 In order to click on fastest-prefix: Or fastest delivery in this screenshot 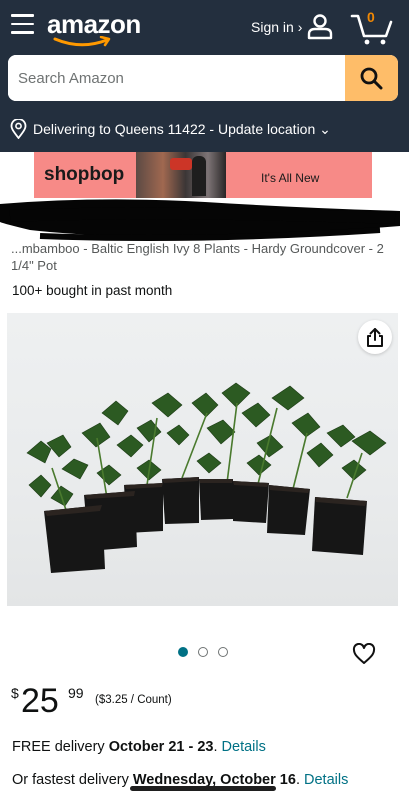, I will do `click(72, 780)`.